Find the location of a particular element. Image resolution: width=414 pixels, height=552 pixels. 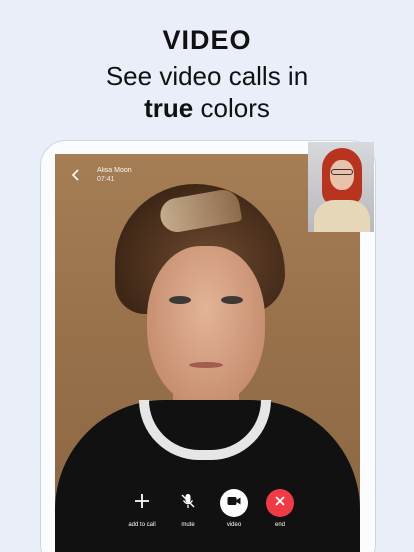

call-controls: add to call mute video end is located at coordinates (211, 512).